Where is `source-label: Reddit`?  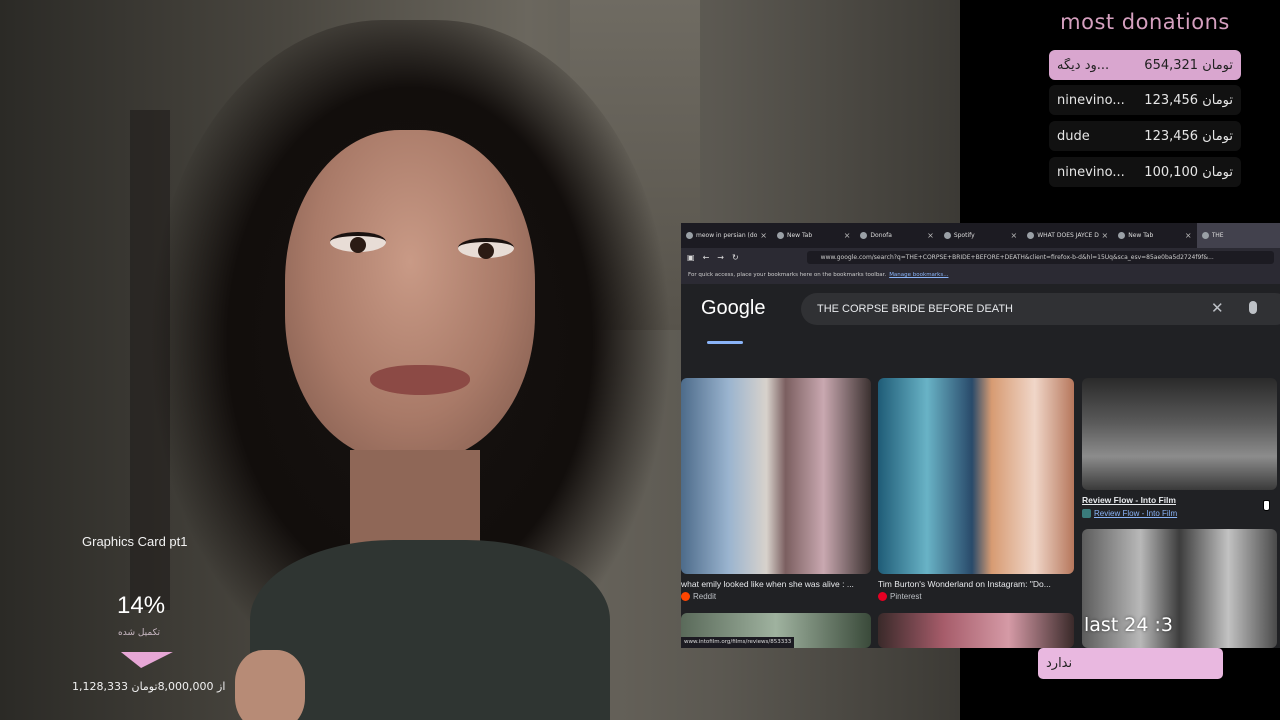
source-label: Reddit is located at coordinates (705, 596).